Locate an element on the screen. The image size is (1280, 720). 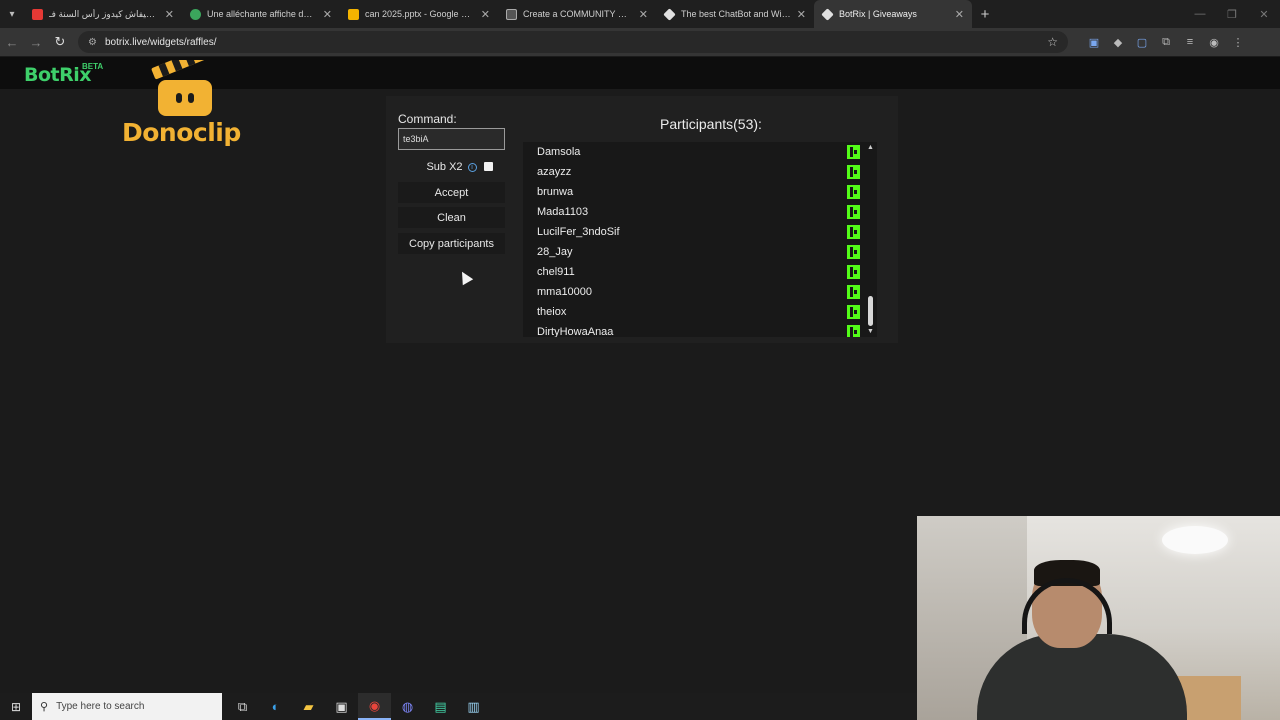
windows-taskbar: ⊞ ⚲ Type here to search ⧉ ◐ ▰ ▣ ◉ ◍ ▤ ▥ is located at coordinates (458, 706).